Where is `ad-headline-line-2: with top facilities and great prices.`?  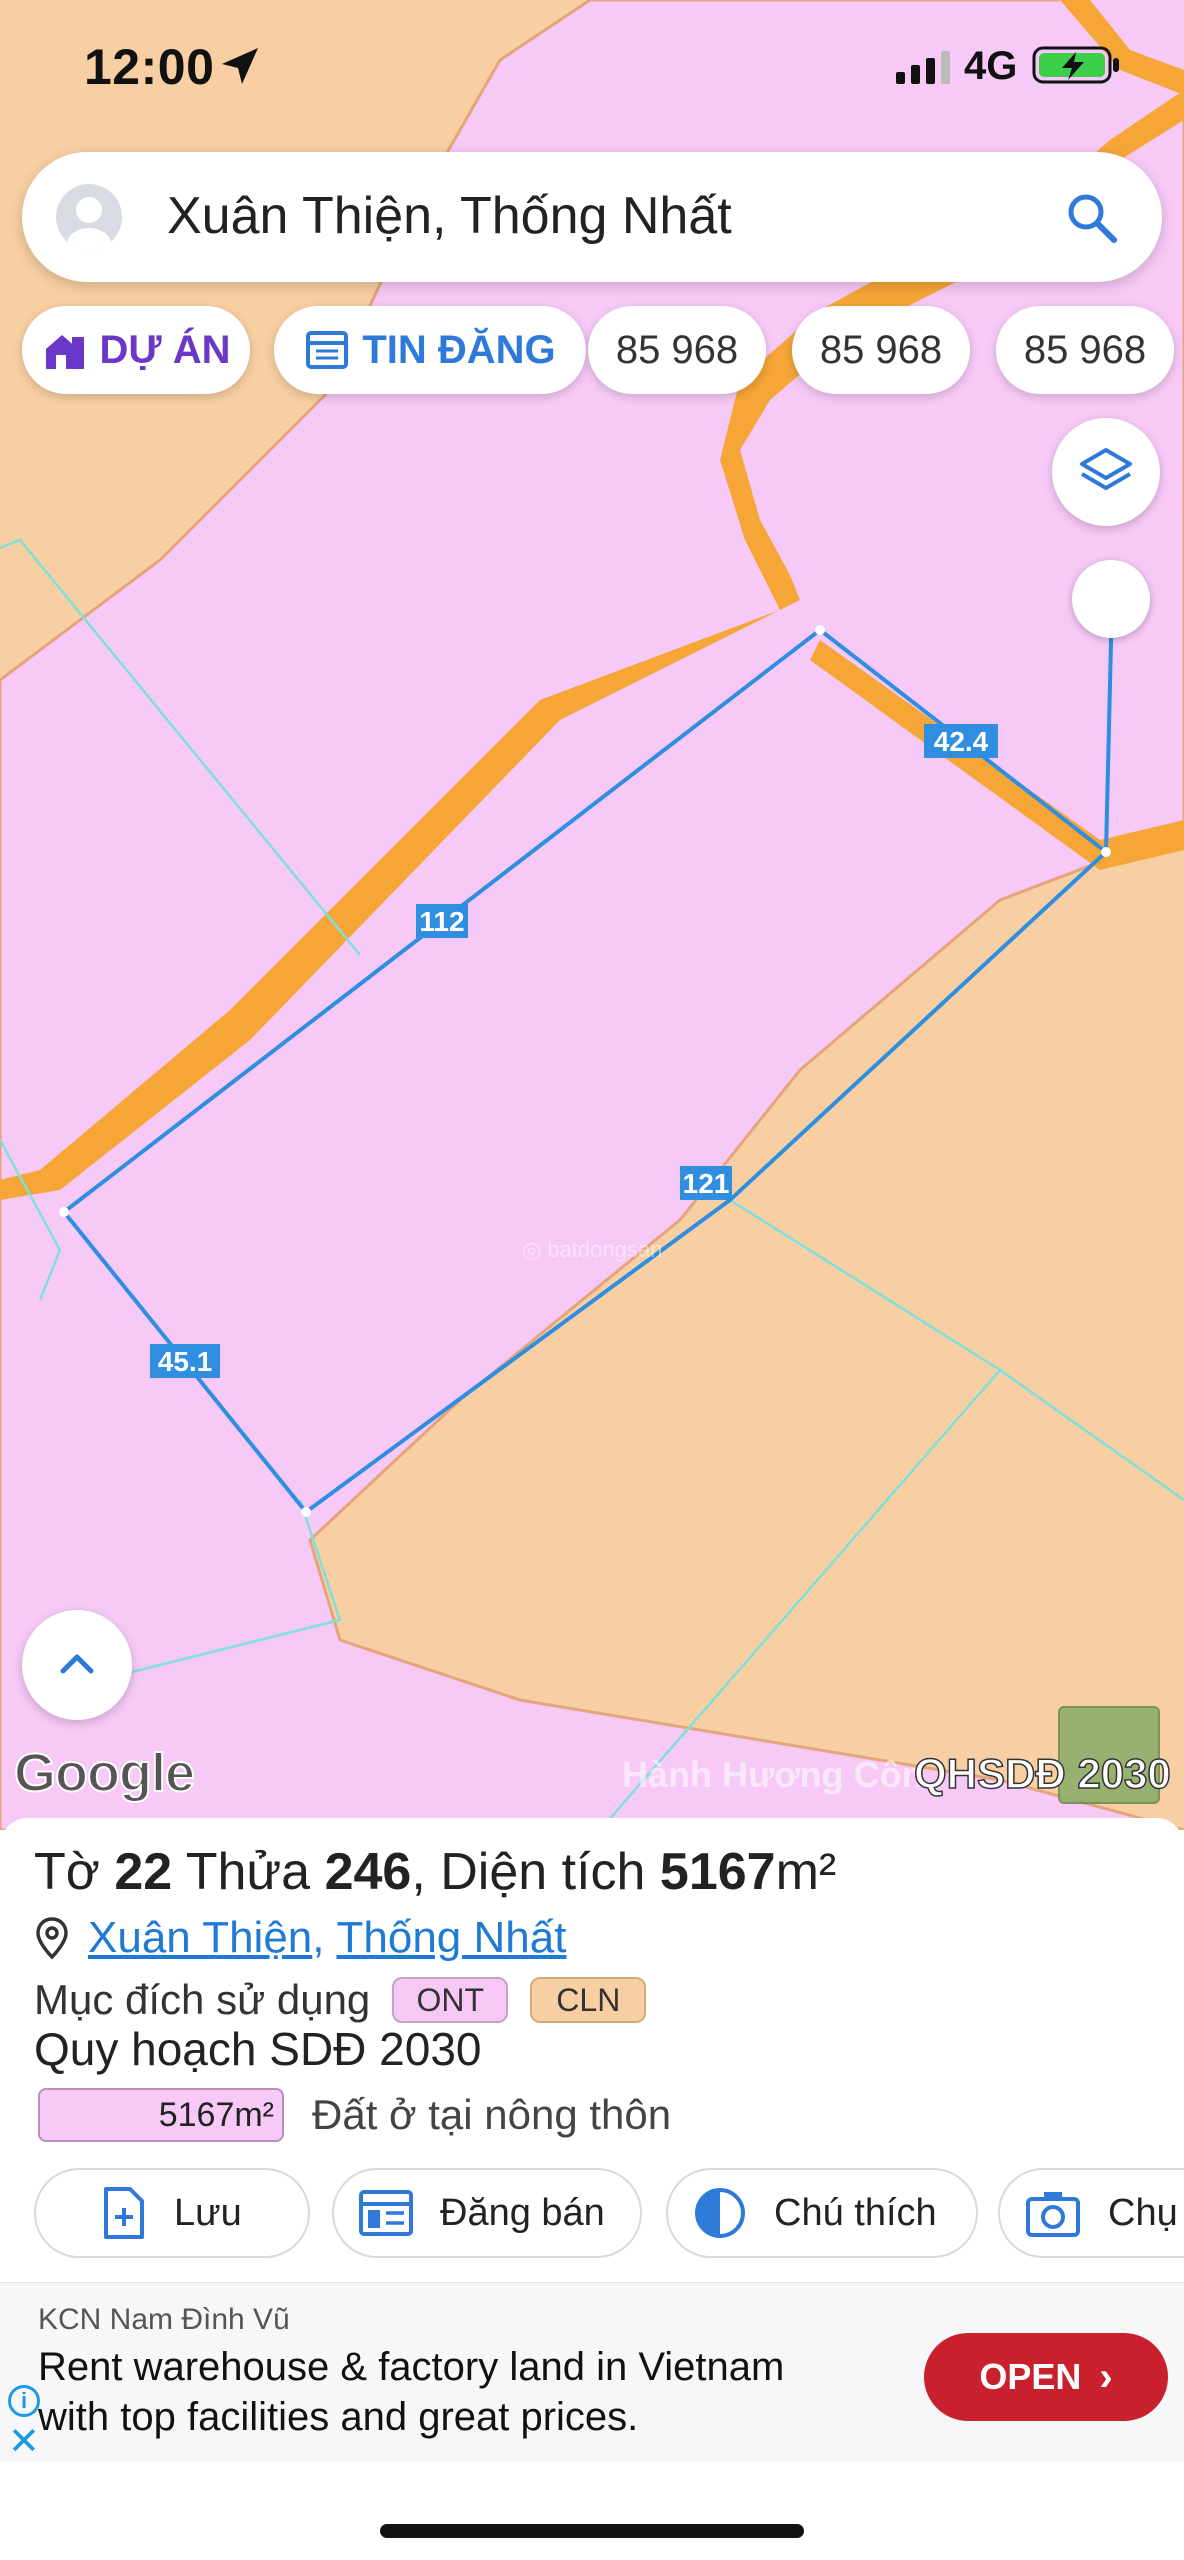 ad-headline-line-2: with top facilities and great prices. is located at coordinates (338, 2417).